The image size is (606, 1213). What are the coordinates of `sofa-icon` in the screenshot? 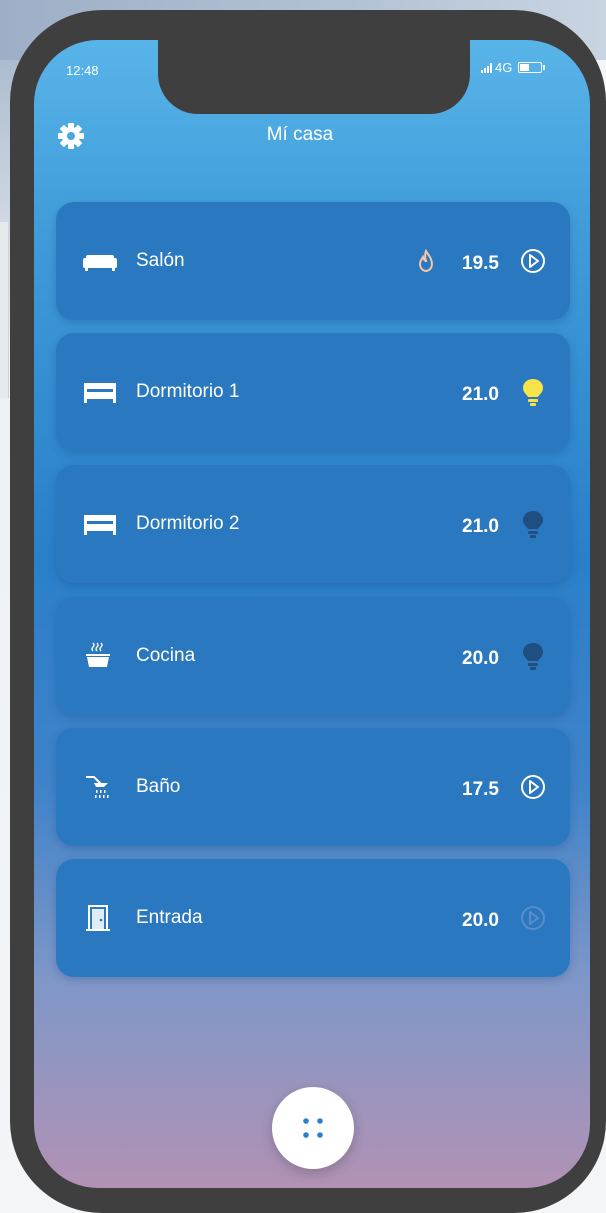 It's located at (100, 261).